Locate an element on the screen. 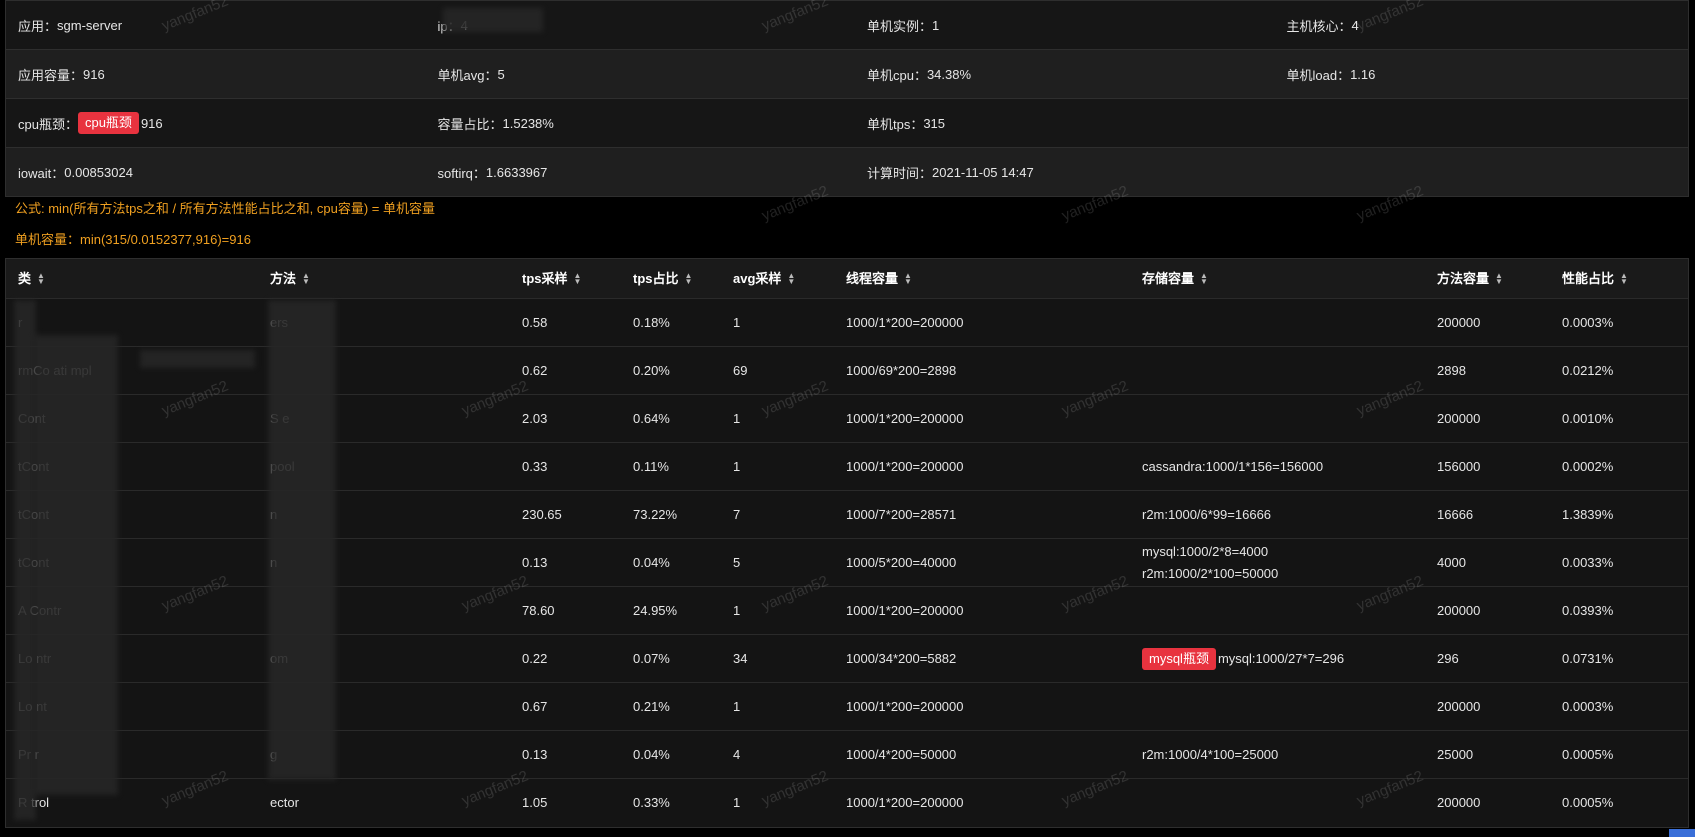 Image resolution: width=1695 pixels, height=837 pixels. table-cell-cls: R trol is located at coordinates (34, 802).